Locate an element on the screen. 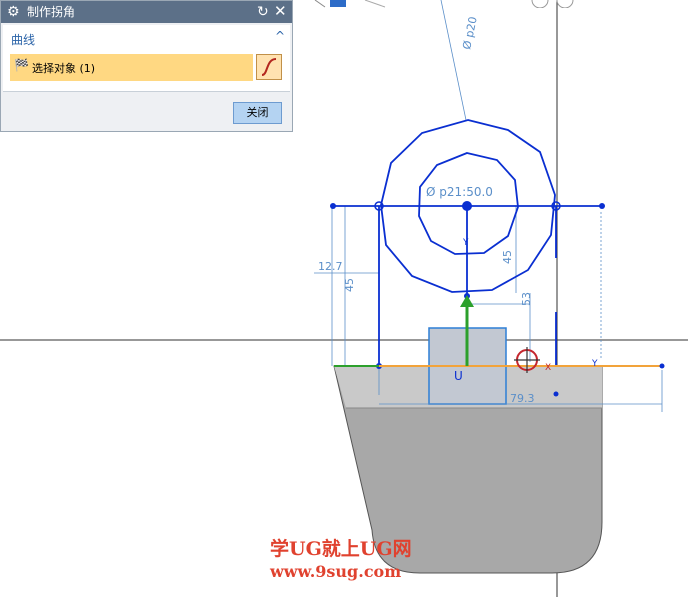  dim-79-3: 79.3 is located at coordinates (522, 398).